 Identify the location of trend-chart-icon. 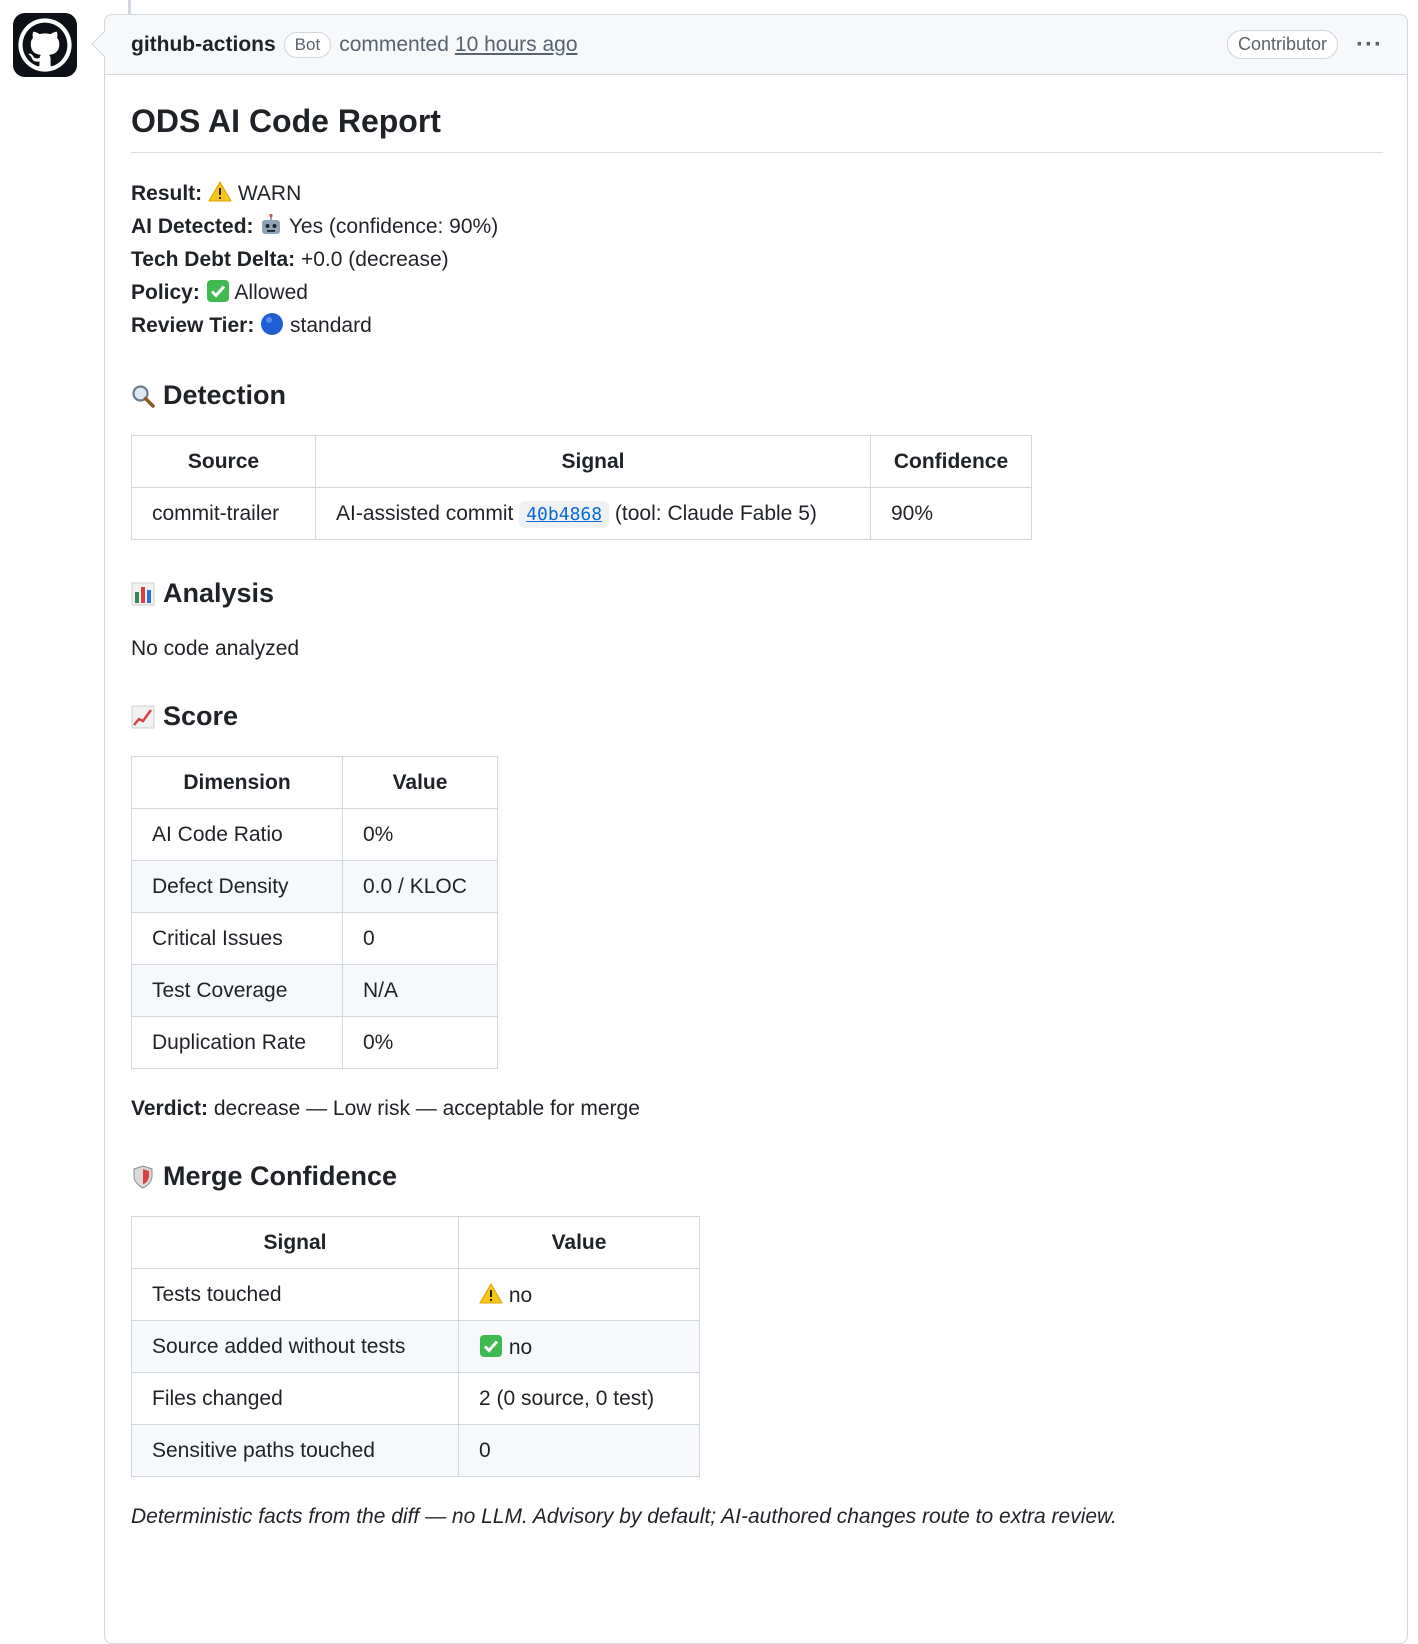
(143, 716).